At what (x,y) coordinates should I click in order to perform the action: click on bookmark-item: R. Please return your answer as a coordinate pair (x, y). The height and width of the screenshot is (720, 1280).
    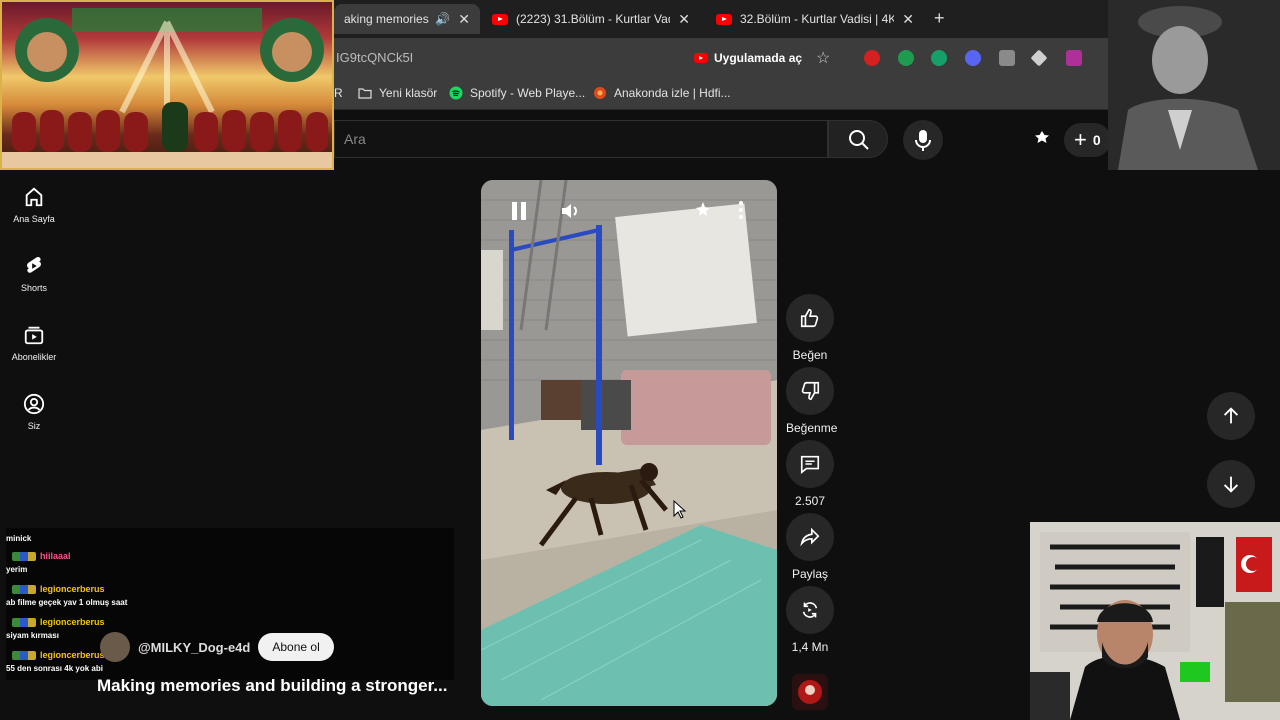
    Looking at the image, I should click on (338, 93).